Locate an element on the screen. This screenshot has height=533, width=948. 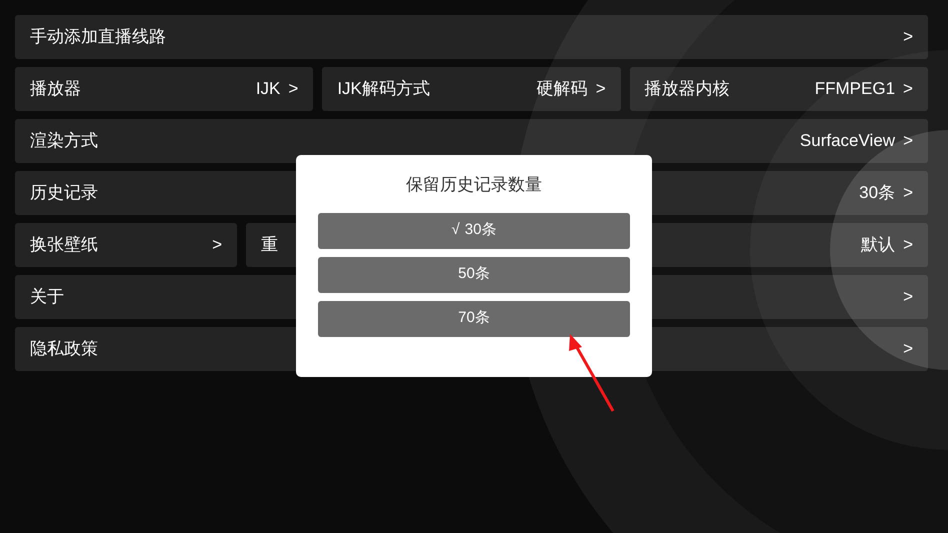
setting-value: 硬解码 is located at coordinates (562, 89).